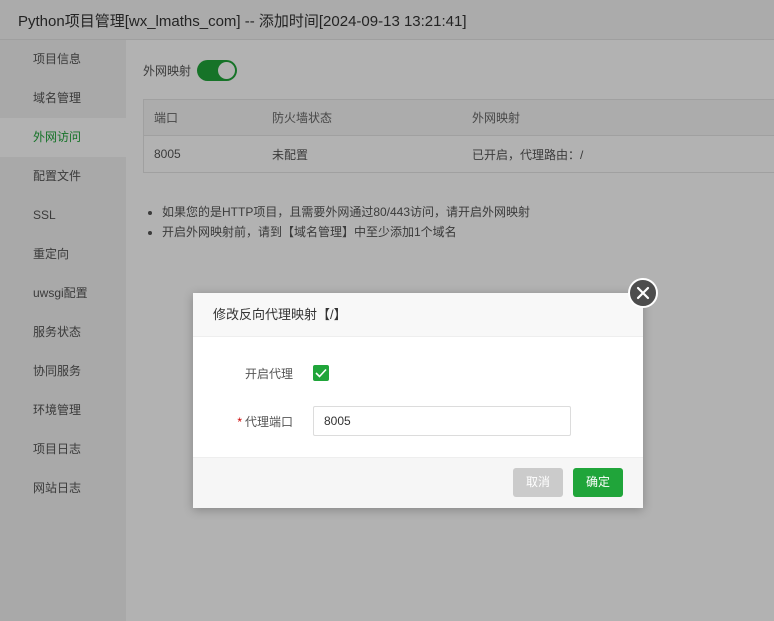  I want to click on proxy-port-input, so click(442, 421).